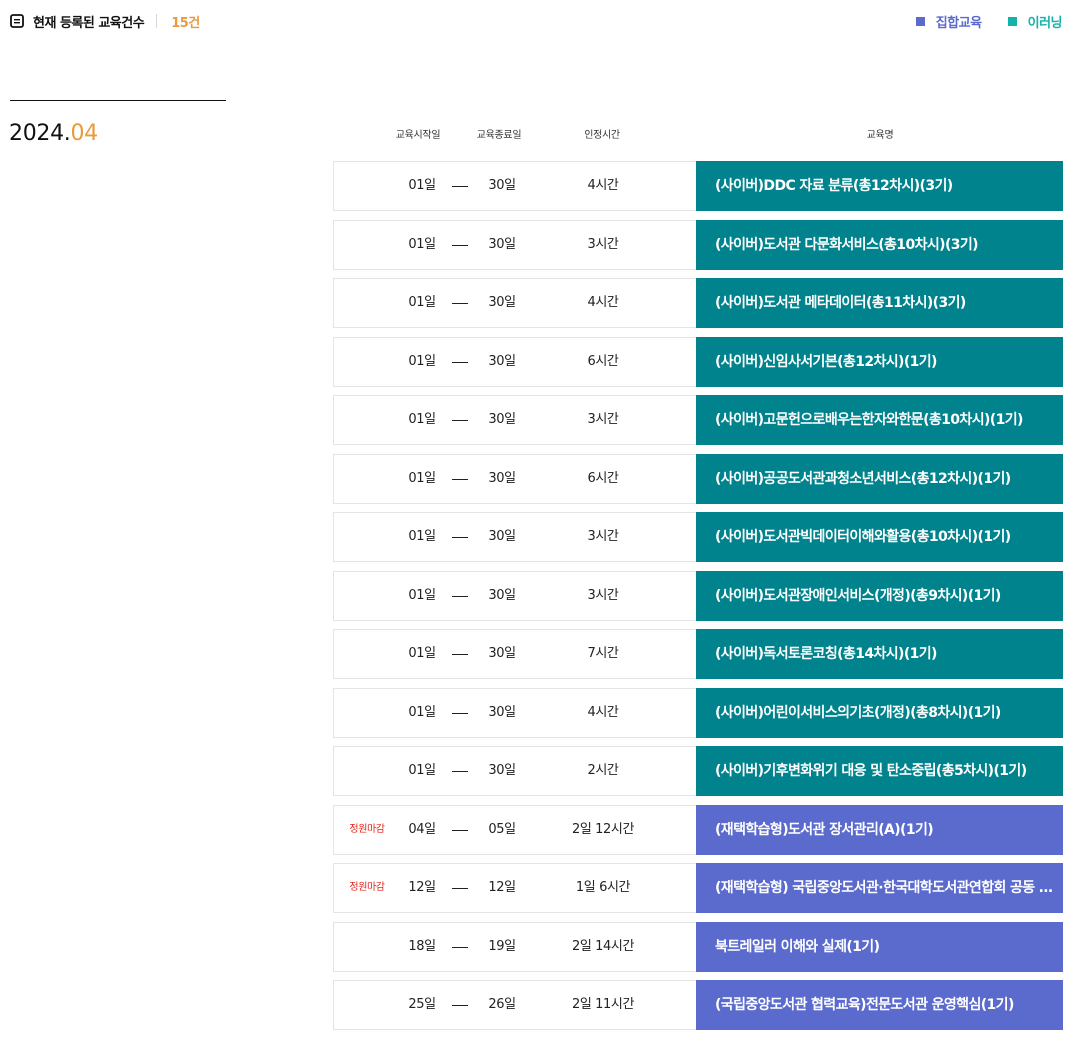  I want to click on legend-group-education: 집합교육, so click(948, 21).